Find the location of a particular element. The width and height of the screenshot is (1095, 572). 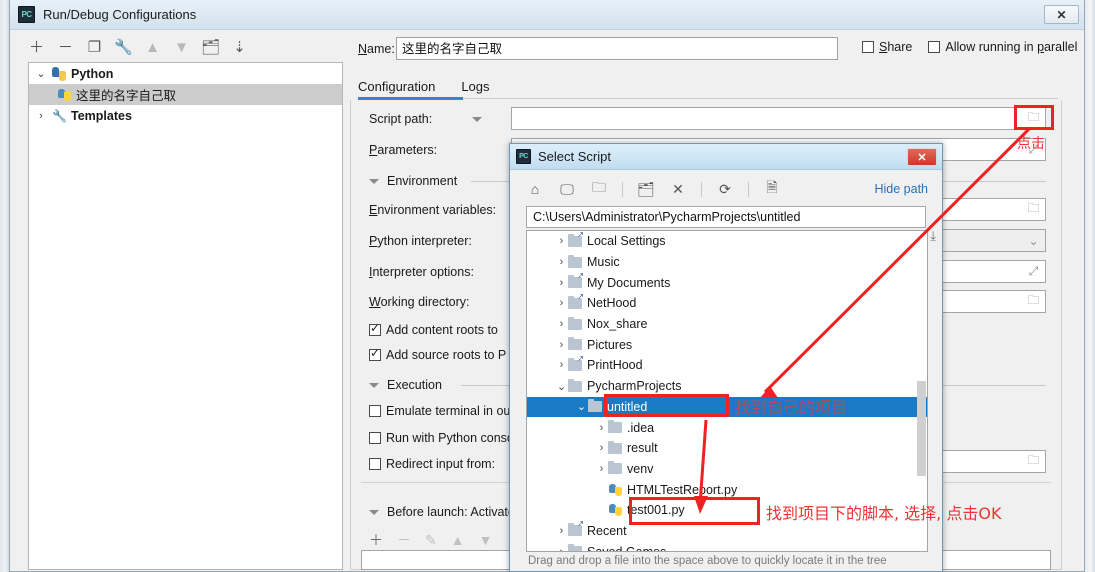

before-launch-up-icon: ▲ is located at coordinates (458, 540).